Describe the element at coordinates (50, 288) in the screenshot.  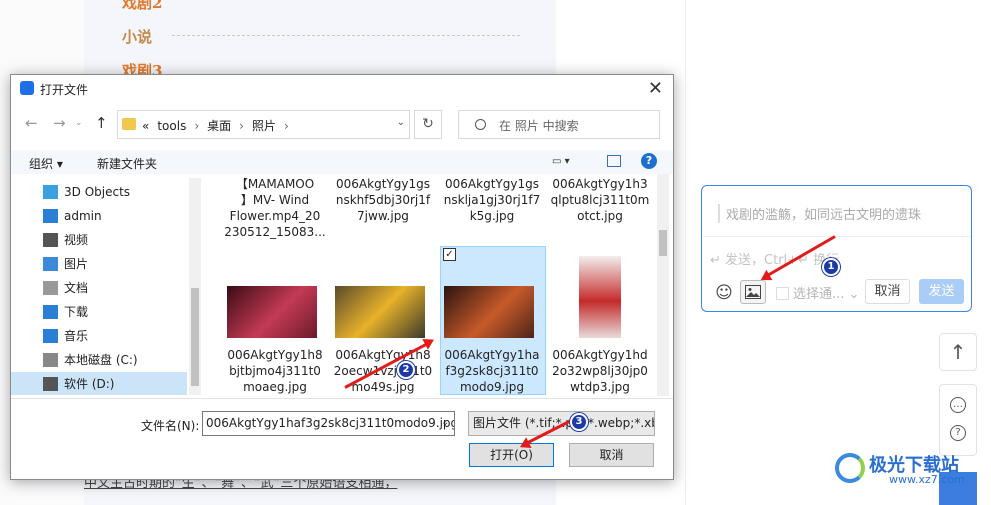
I see `document-icon` at that location.